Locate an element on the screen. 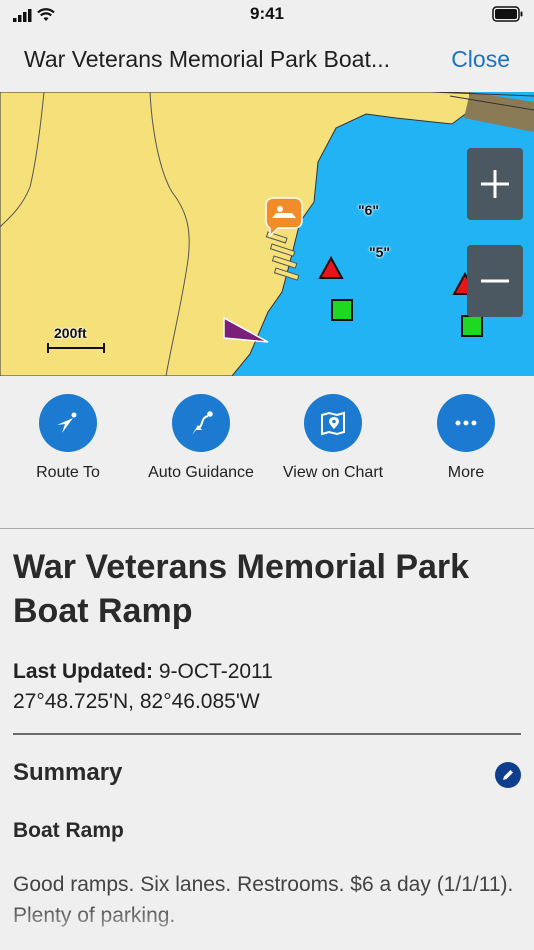 The width and height of the screenshot is (534, 950). depth-label: "5" is located at coordinates (380, 252).